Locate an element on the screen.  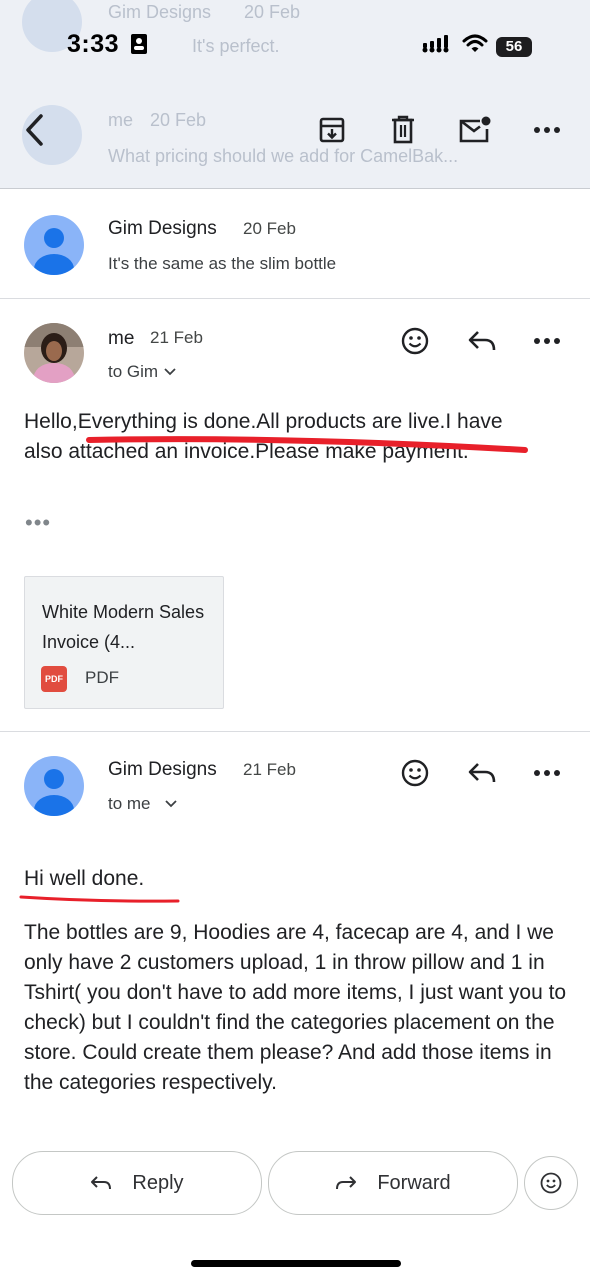
attachment-card: White Modern Sales Invoice (4... PDF PDF is located at coordinates (124, 642).